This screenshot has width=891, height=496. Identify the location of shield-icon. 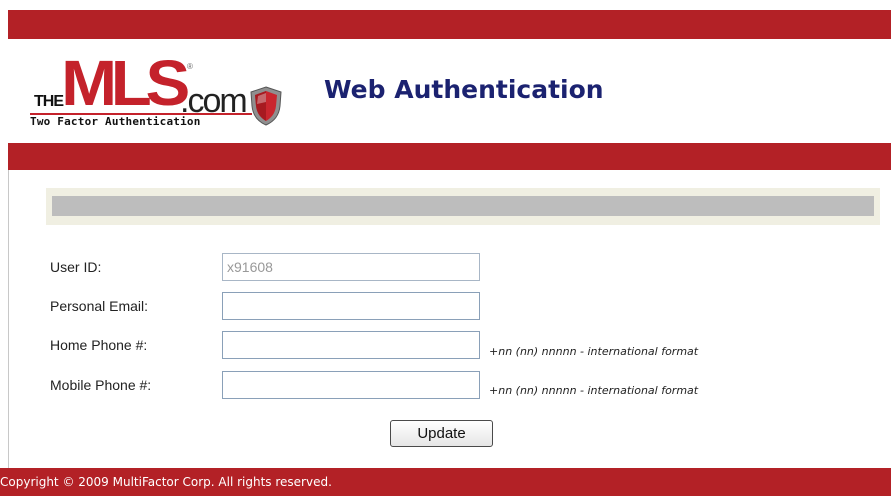
(266, 106).